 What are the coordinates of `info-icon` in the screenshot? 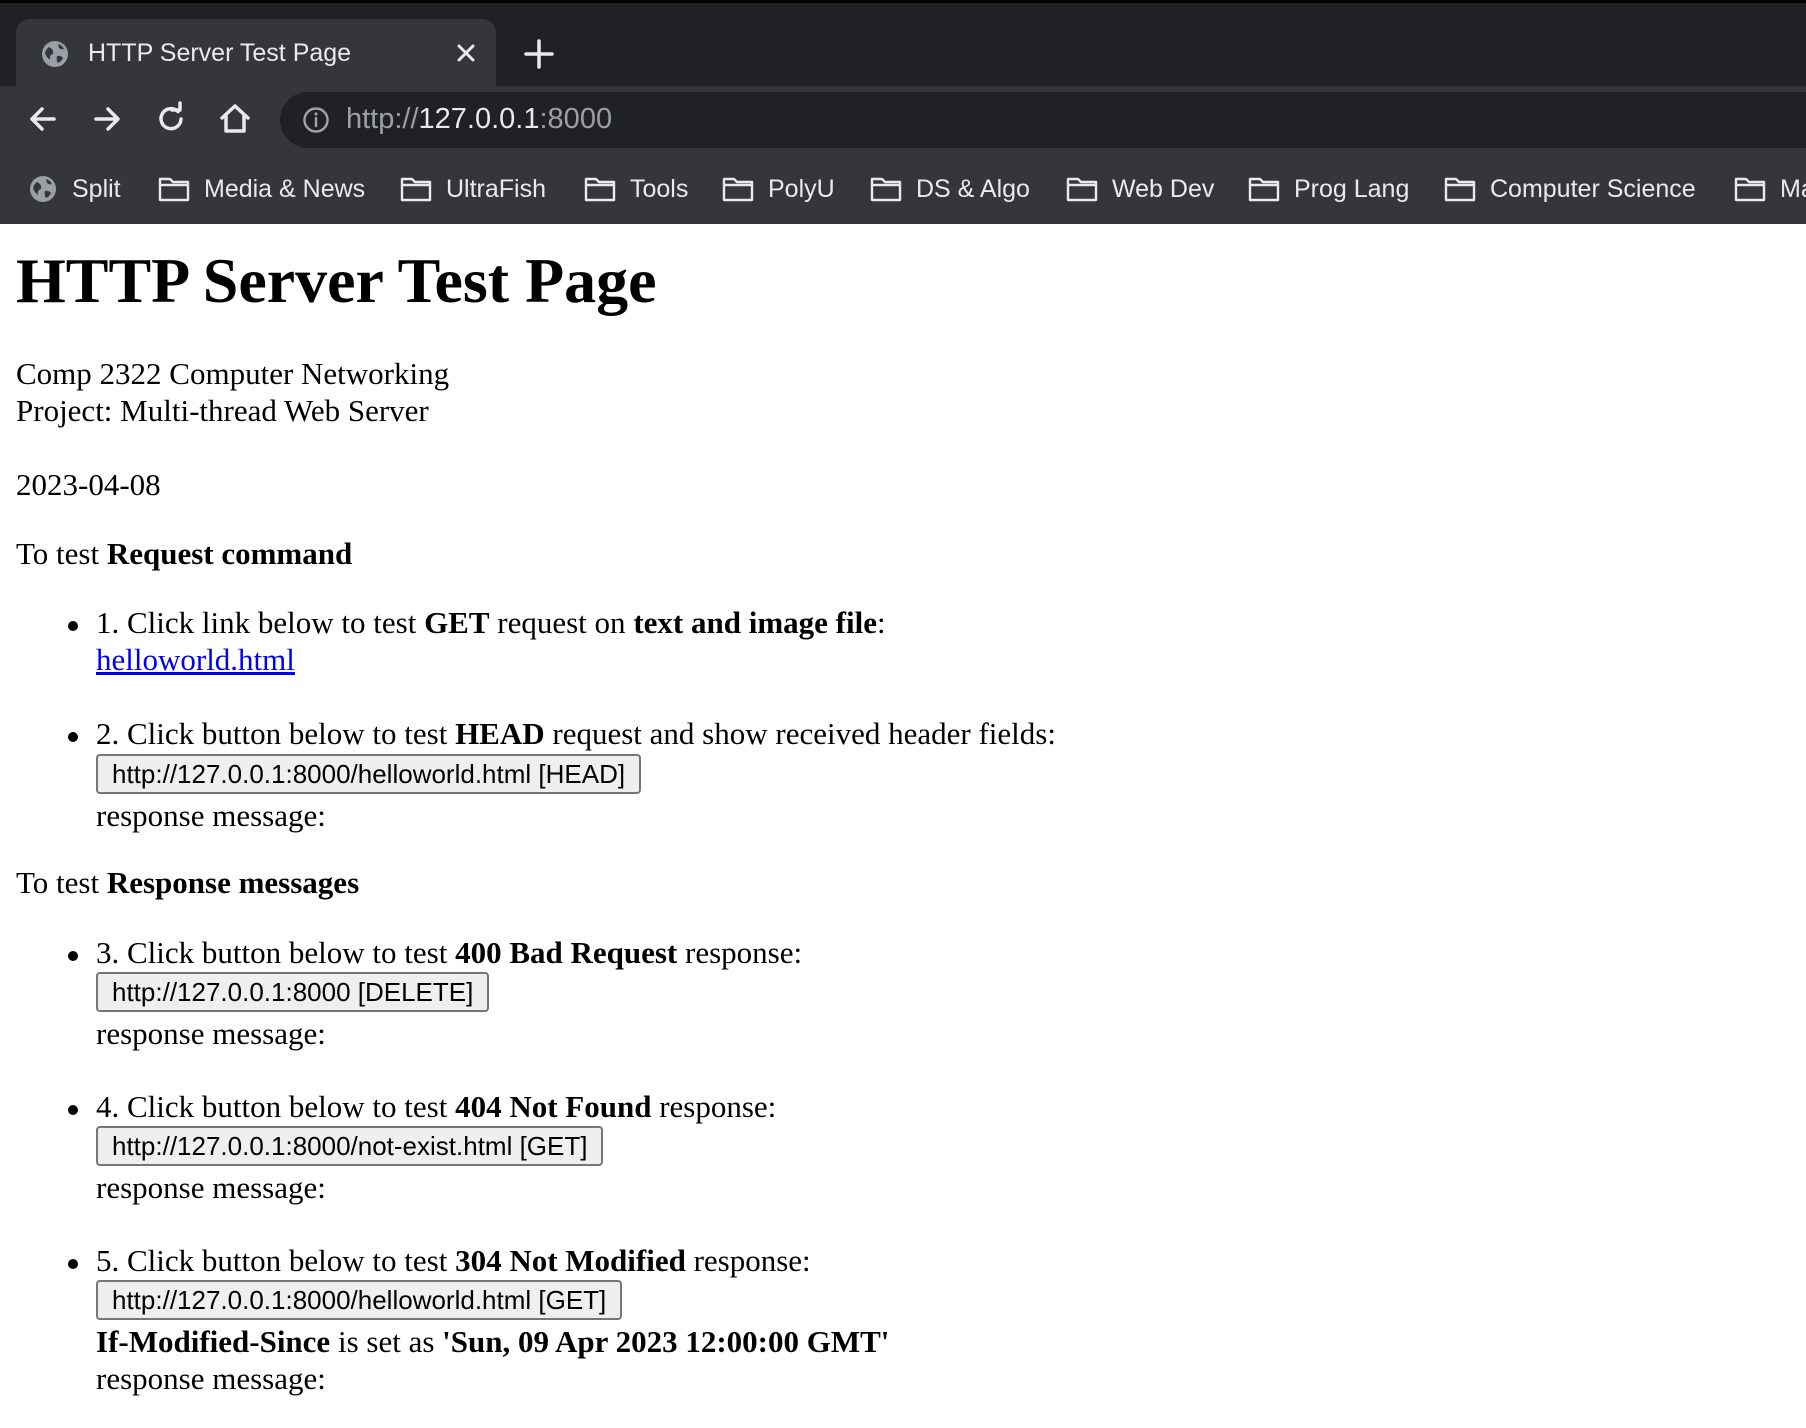 It's located at (316, 120).